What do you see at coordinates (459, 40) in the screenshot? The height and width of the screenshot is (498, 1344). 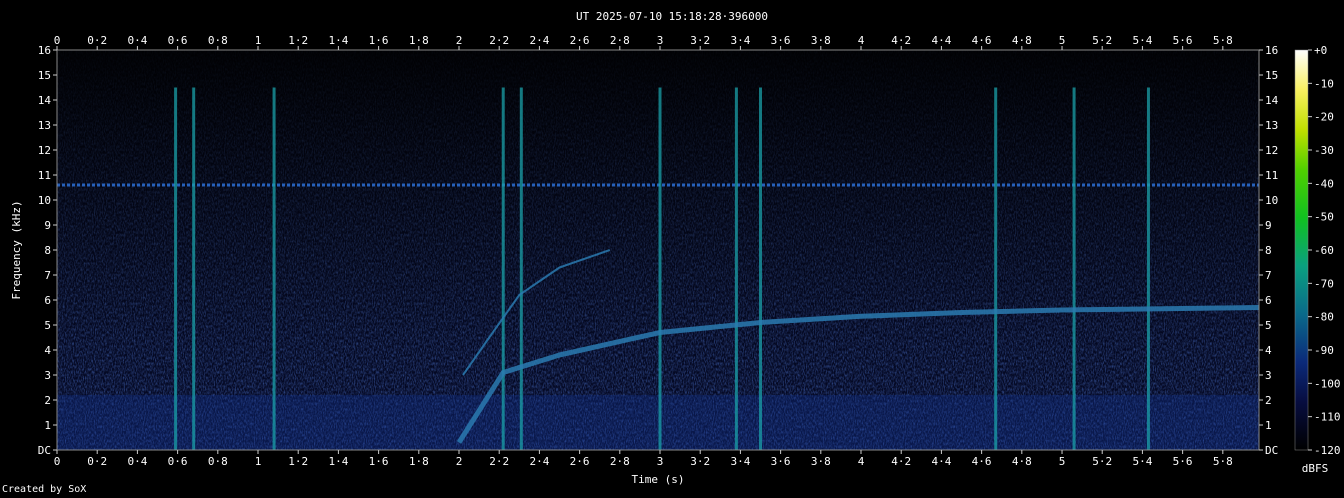 I see `x-tick-label-top: 2` at bounding box center [459, 40].